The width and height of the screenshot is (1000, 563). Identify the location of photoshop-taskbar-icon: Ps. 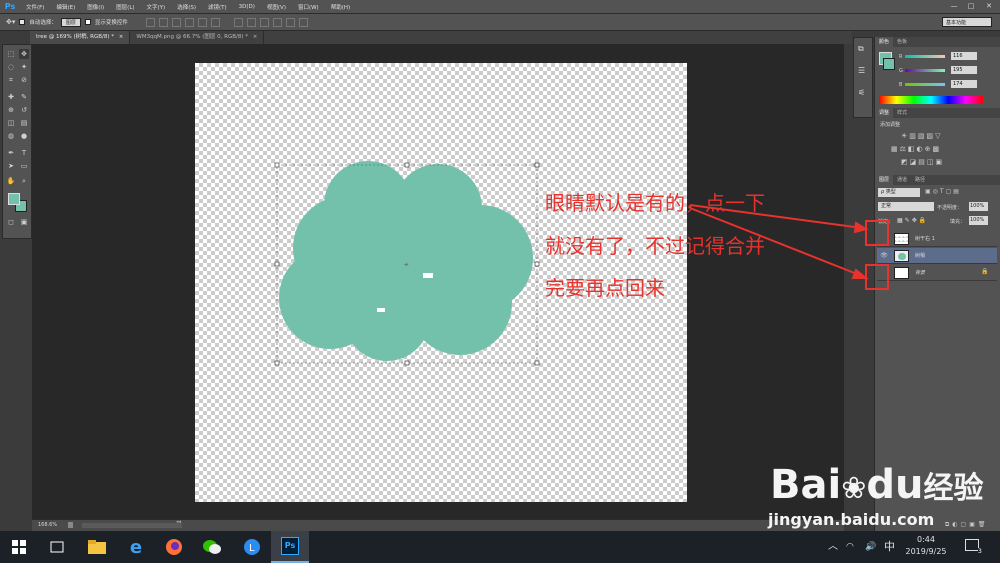
(290, 547).